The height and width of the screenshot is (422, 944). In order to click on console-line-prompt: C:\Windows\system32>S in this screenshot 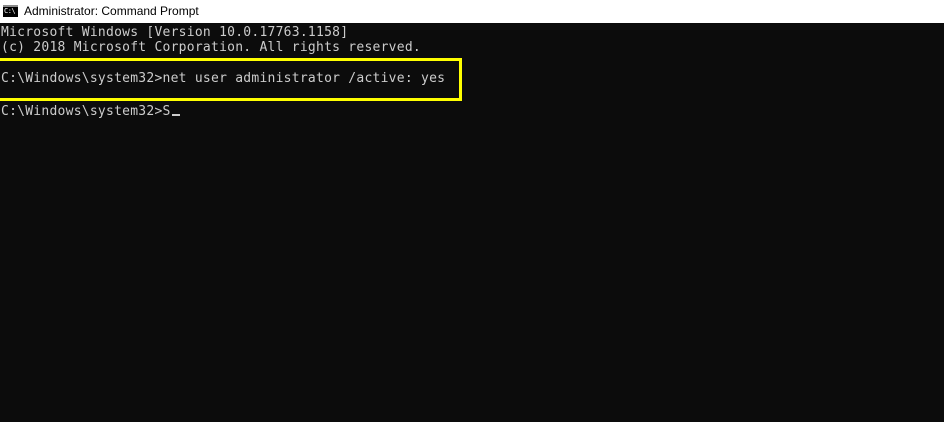, I will do `click(90, 112)`.